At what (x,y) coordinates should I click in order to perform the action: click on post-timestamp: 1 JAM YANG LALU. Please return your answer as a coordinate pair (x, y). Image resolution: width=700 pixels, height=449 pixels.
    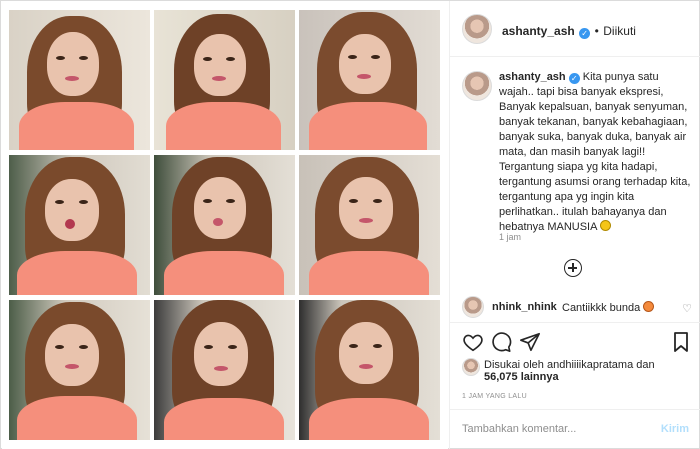
    Looking at the image, I should click on (494, 396).